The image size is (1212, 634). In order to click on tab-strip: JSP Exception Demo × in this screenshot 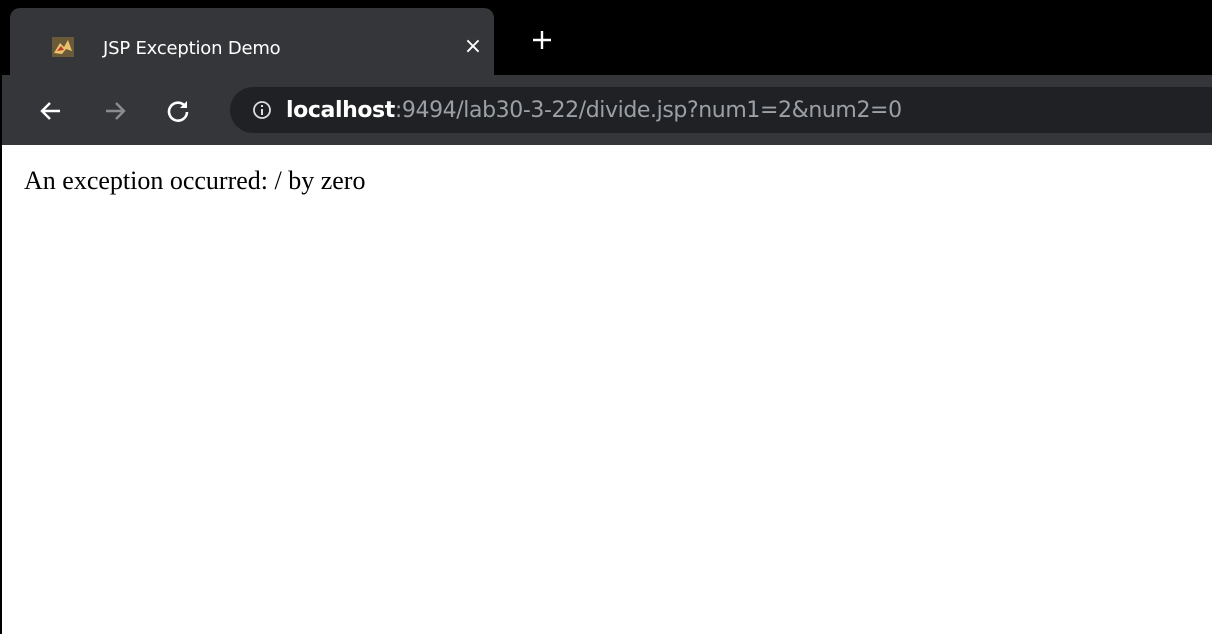, I will do `click(607, 38)`.